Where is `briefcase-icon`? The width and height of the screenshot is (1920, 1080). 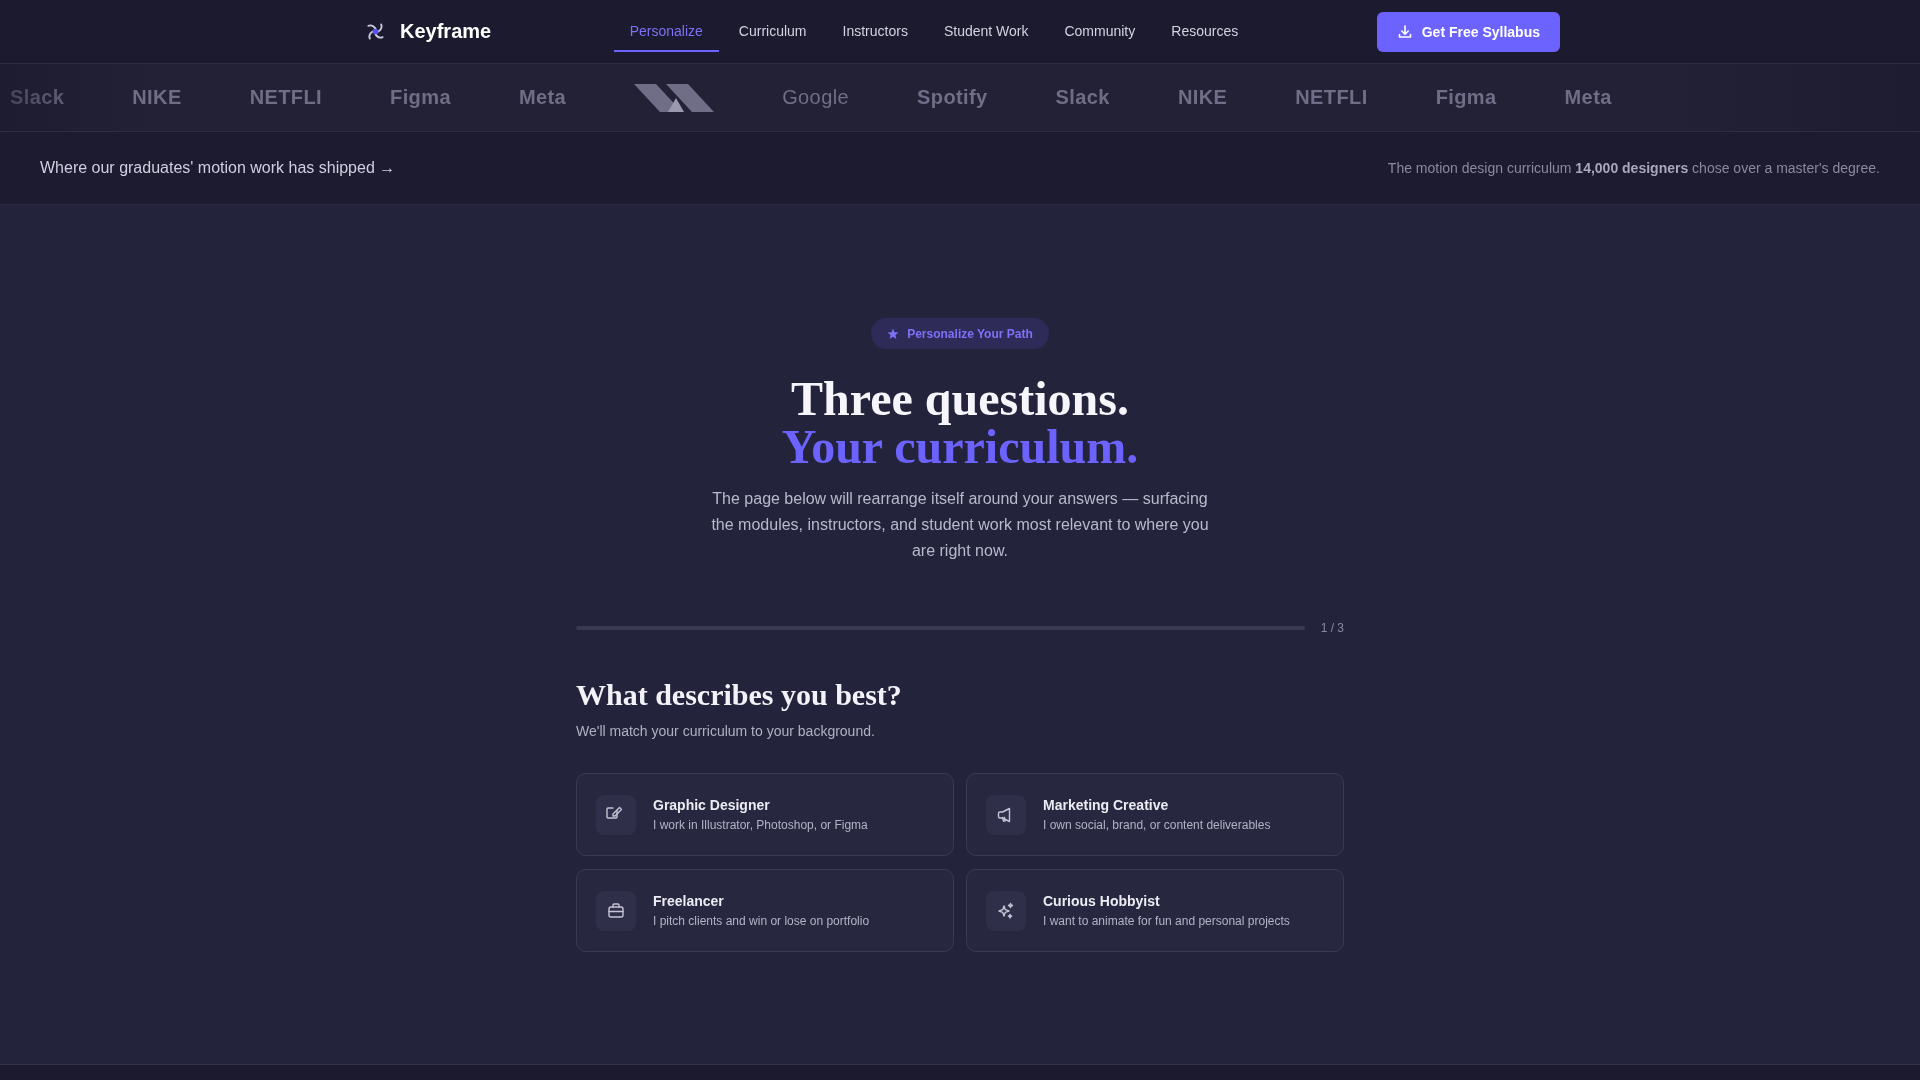
briefcase-icon is located at coordinates (616, 910).